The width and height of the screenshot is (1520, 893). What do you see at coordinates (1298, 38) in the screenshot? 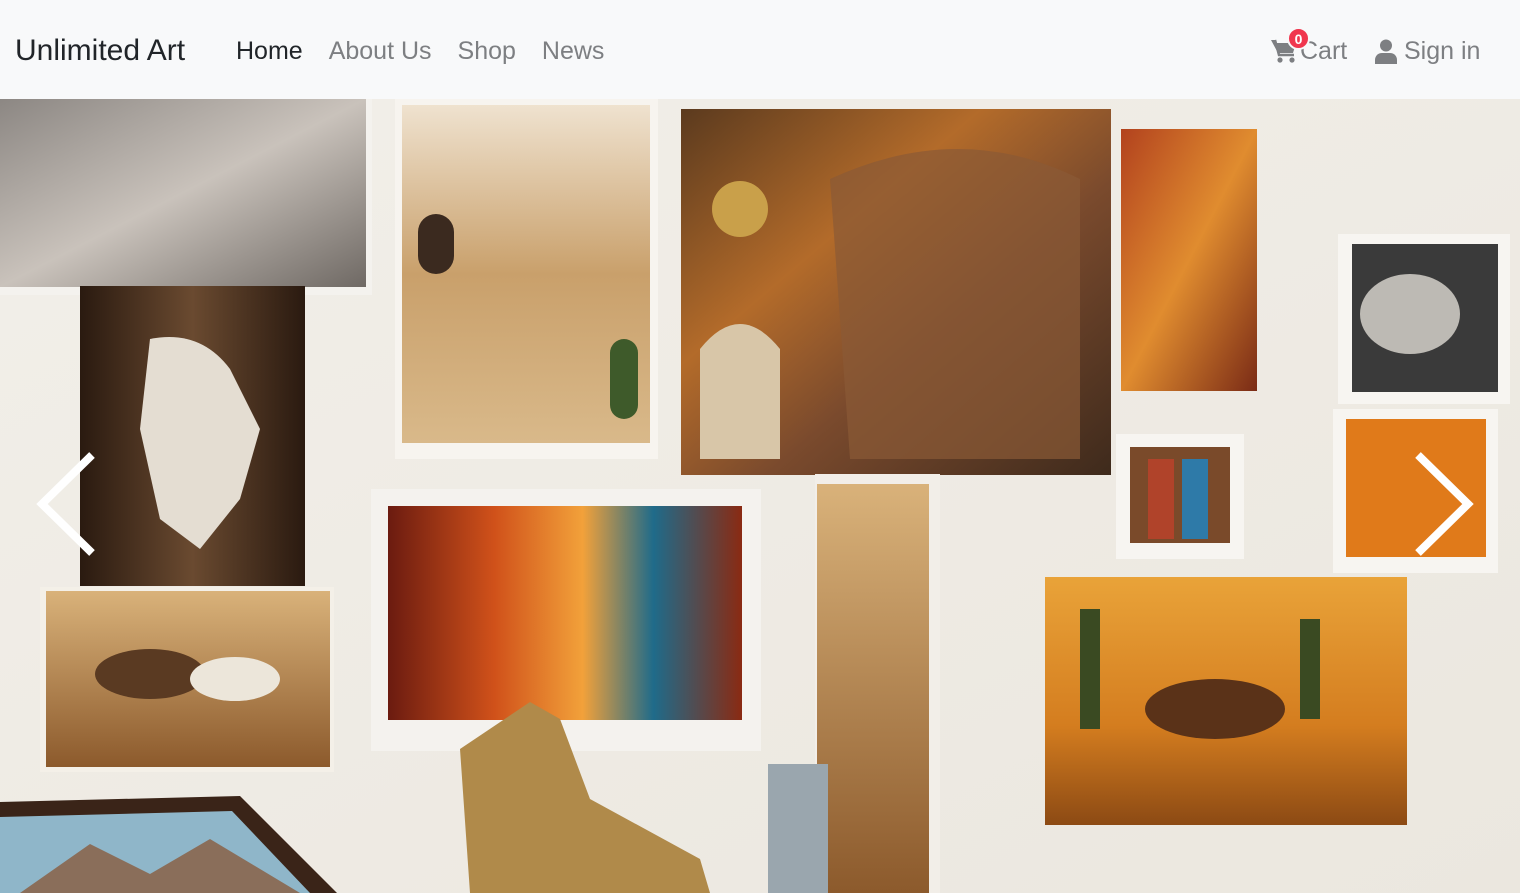
I see `cart-count-badge: 0` at bounding box center [1298, 38].